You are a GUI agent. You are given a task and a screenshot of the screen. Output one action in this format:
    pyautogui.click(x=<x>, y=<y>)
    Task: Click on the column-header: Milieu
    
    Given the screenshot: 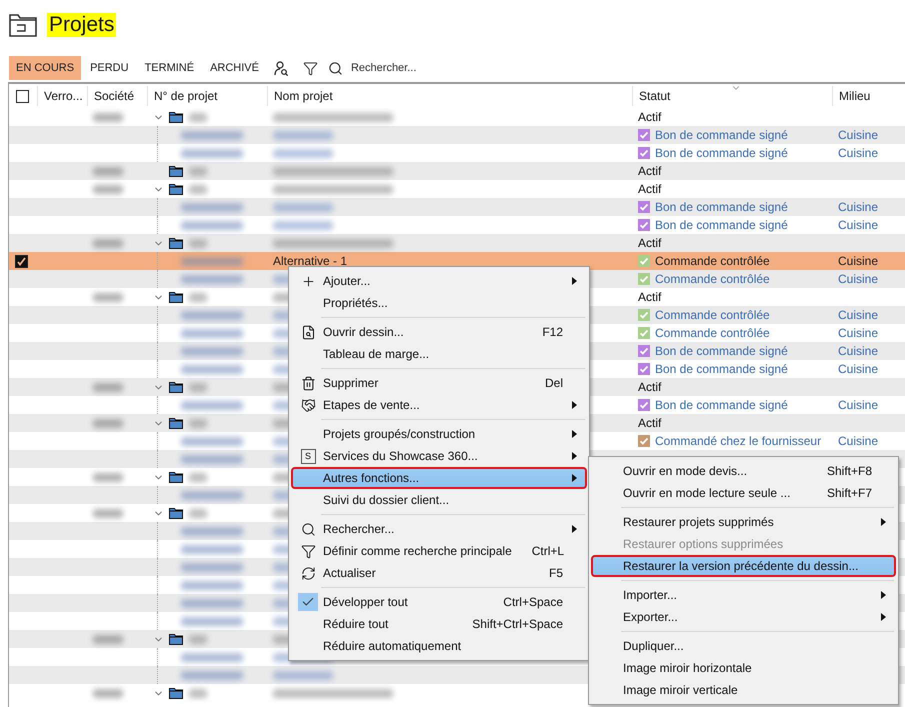 What is the action you would take?
    pyautogui.click(x=868, y=96)
    